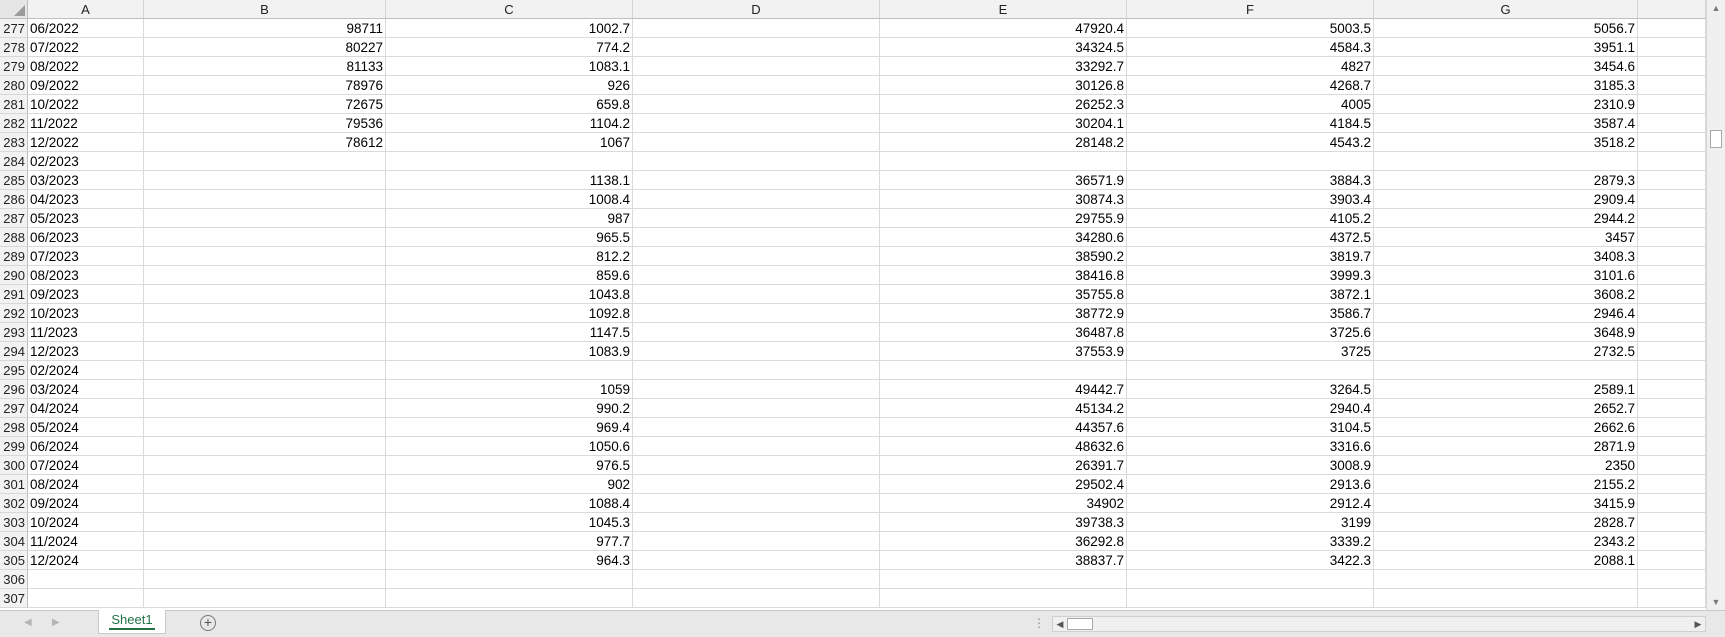  Describe the element at coordinates (86, 66) in the screenshot. I see `cell-a: 08/2022` at that location.